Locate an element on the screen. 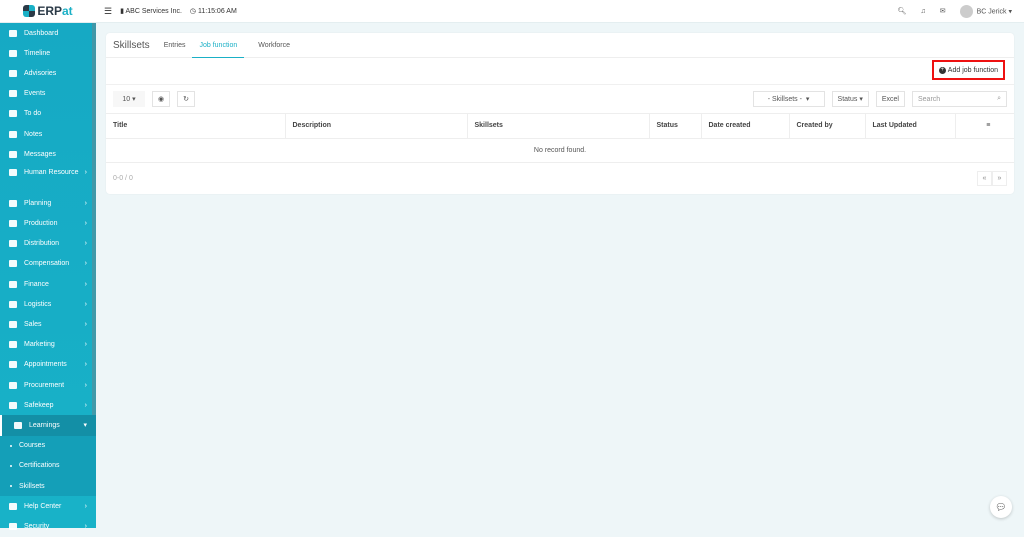  events-icon is located at coordinates (13, 94).